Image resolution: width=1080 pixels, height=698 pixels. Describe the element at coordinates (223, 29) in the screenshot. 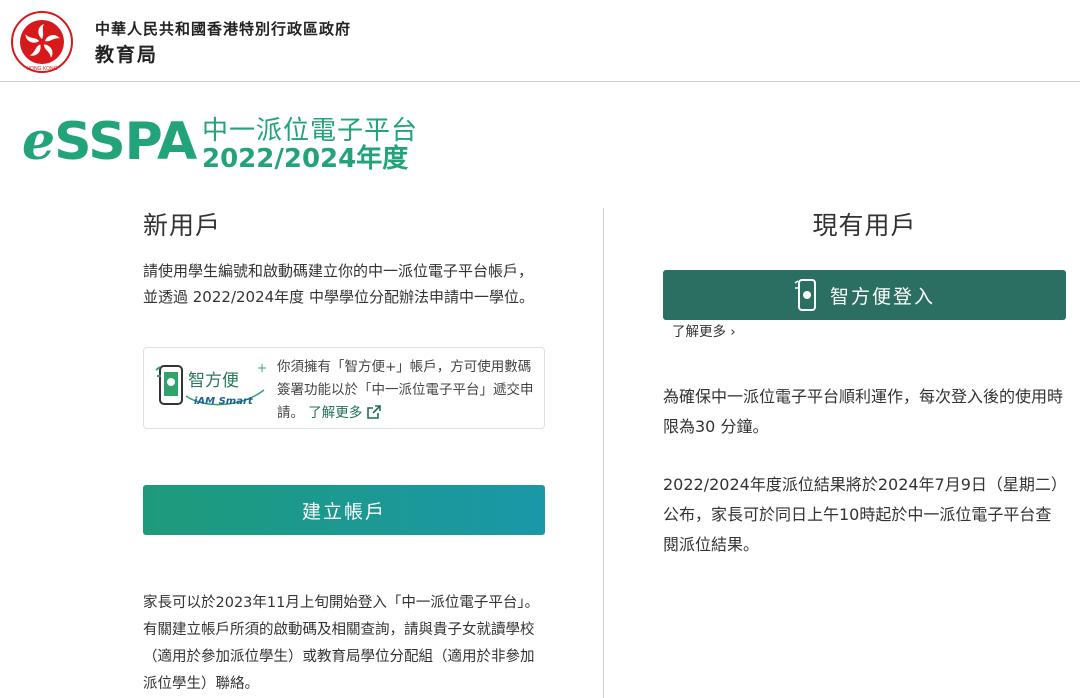

I see `government-name: 中華人民共和國香港特別行政區政府` at that location.